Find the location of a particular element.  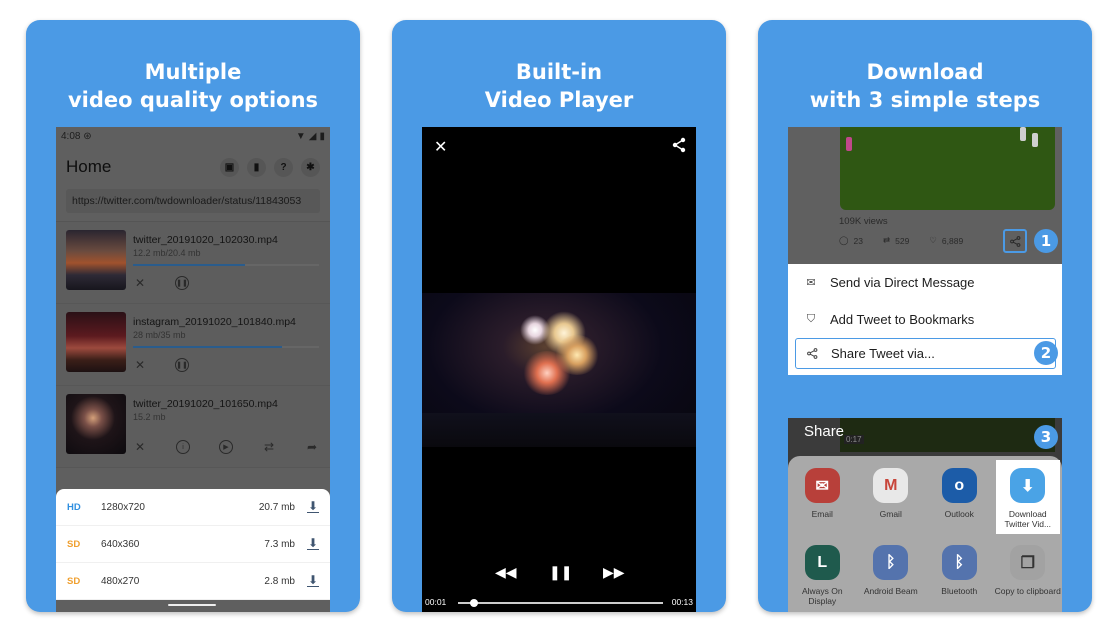

tweet-actions: ◯ 23 ⇄ 529 ♡ 6,889 is located at coordinates (901, 240).